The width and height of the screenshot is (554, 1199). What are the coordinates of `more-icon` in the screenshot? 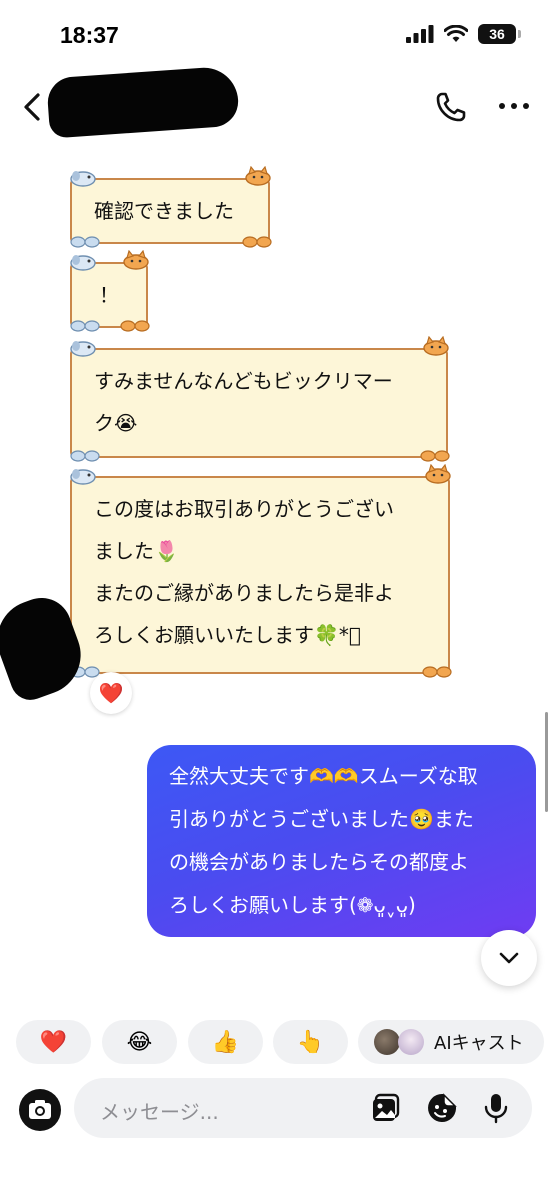 It's located at (514, 106).